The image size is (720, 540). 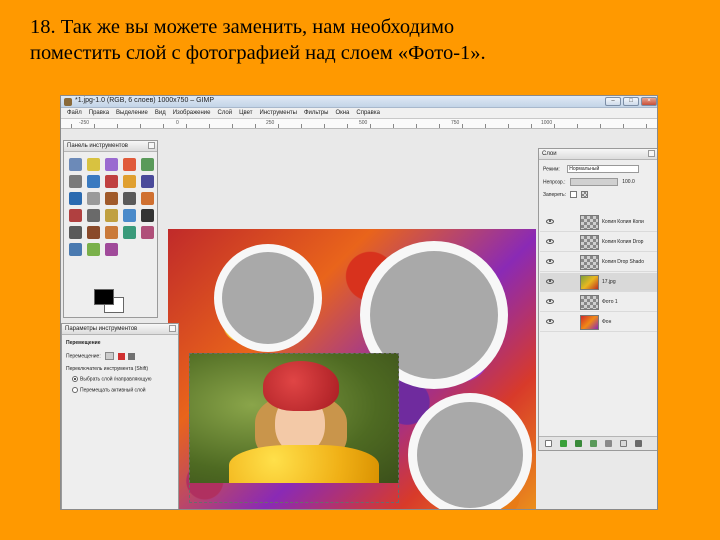 I want to click on frame-placeholder, so click(x=268, y=298).